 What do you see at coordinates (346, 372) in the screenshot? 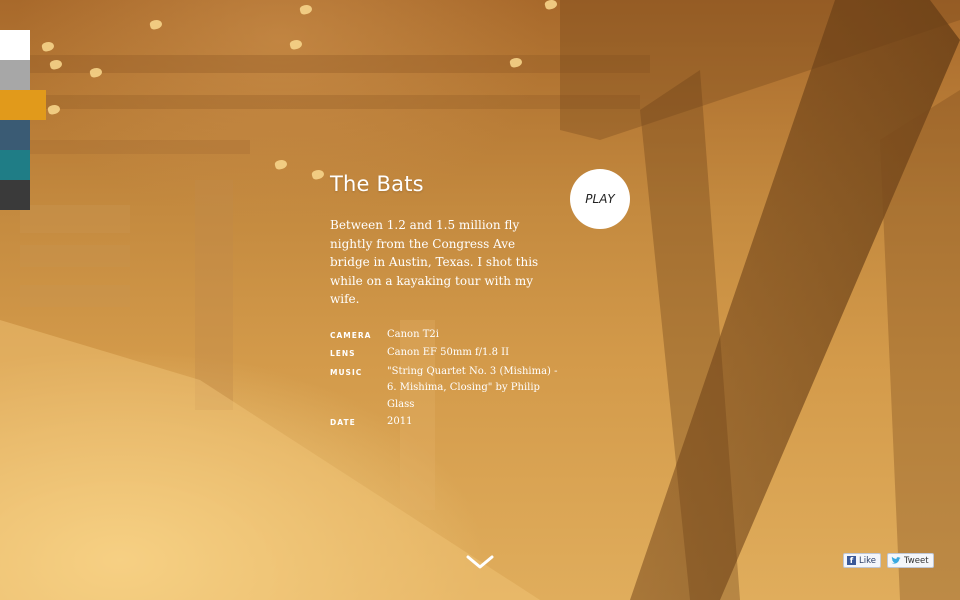
I see `meta-key: MUSIC` at bounding box center [346, 372].